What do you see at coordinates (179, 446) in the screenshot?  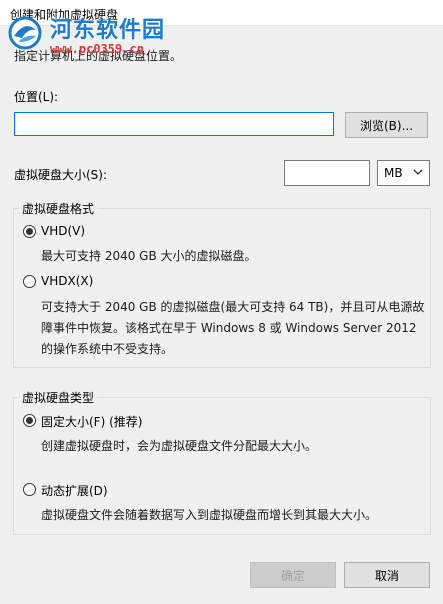 I see `fixed-size-description: 创建虚拟硬盘时，会为虚拟硬盘文件分配最大大小。` at bounding box center [179, 446].